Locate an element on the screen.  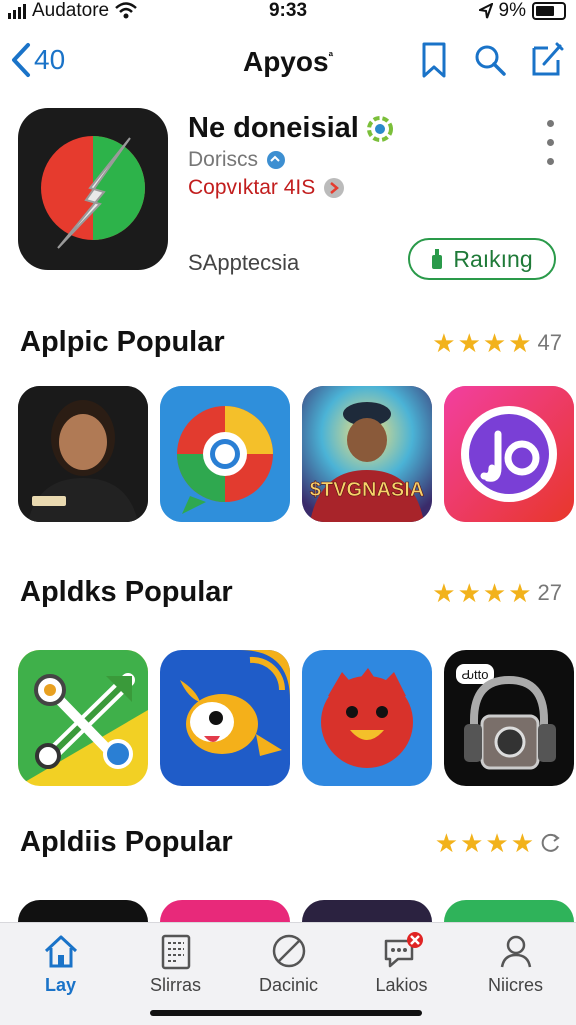
rating-count: 47 is located at coordinates (549, 342).